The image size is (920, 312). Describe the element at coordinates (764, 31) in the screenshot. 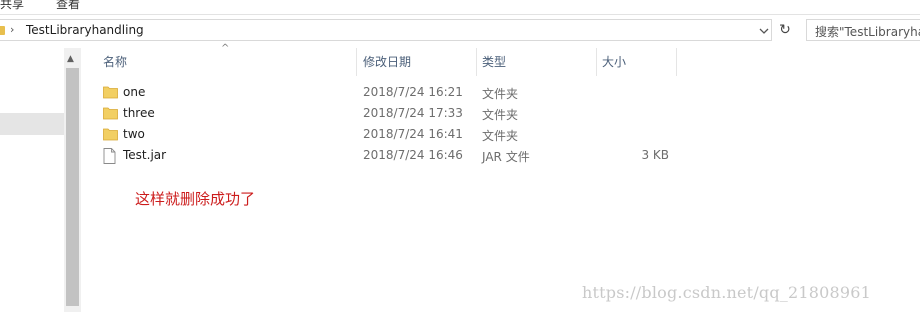

I see `address-dropdown-chevron-icon` at that location.